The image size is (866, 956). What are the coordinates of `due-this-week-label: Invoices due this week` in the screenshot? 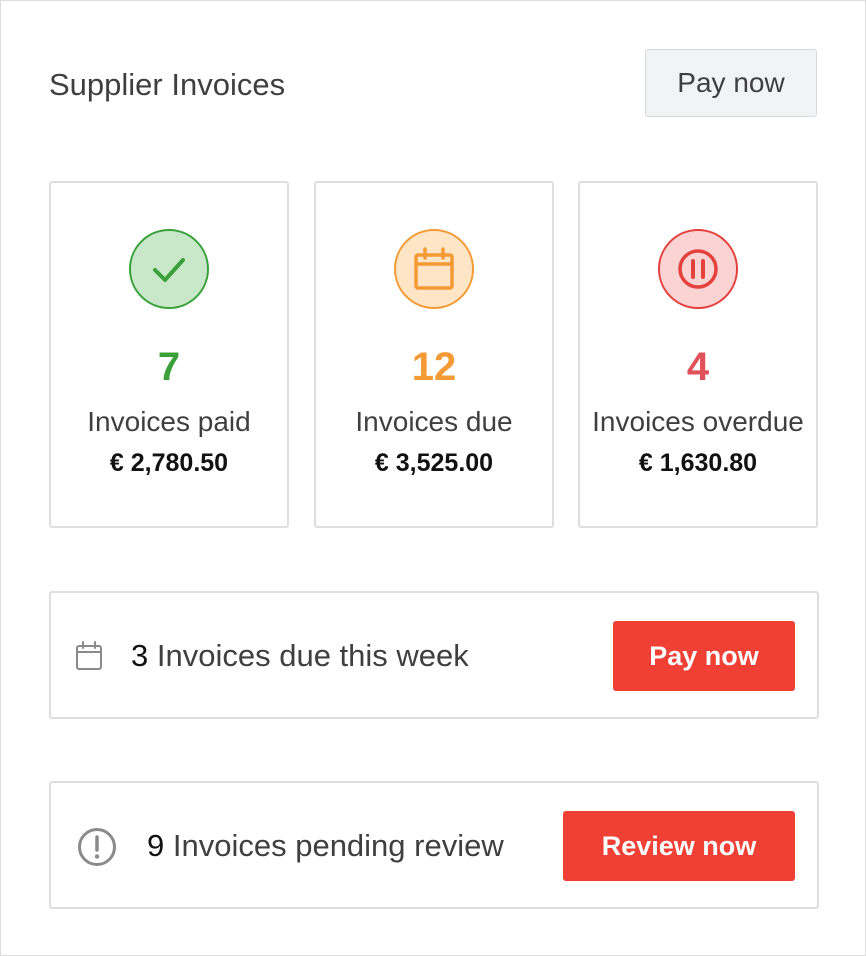 It's located at (312, 655).